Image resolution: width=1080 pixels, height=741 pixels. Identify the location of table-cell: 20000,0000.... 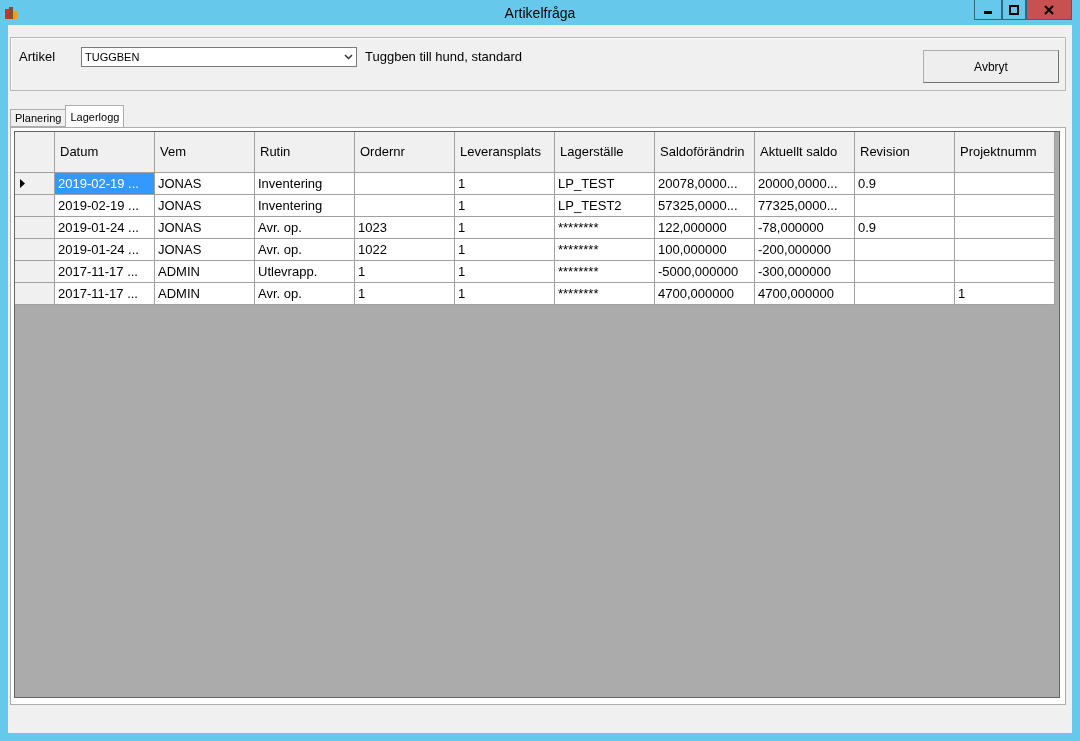
(805, 184).